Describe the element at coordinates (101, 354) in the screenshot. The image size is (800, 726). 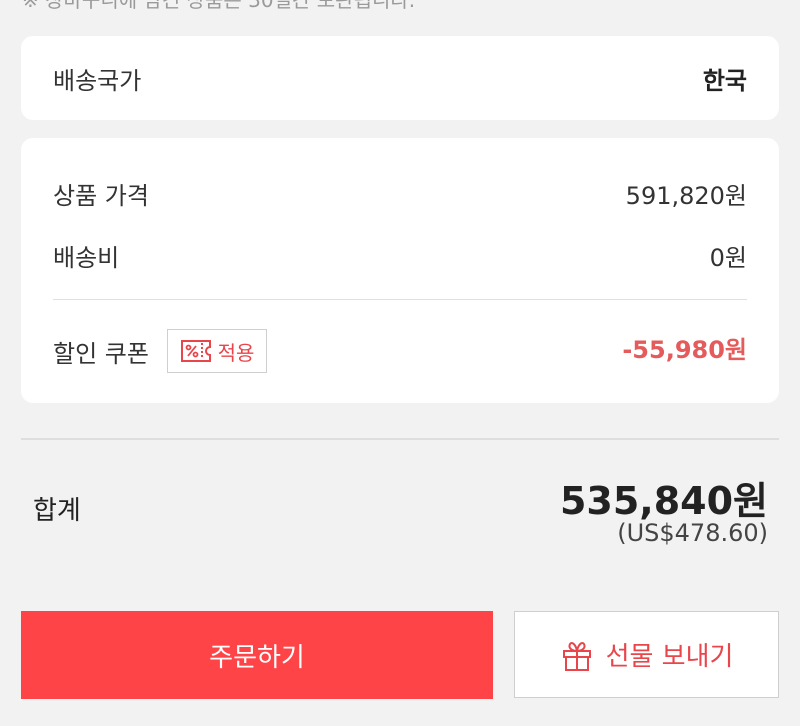
I see `coupon-label: 할인 쿠폰` at that location.